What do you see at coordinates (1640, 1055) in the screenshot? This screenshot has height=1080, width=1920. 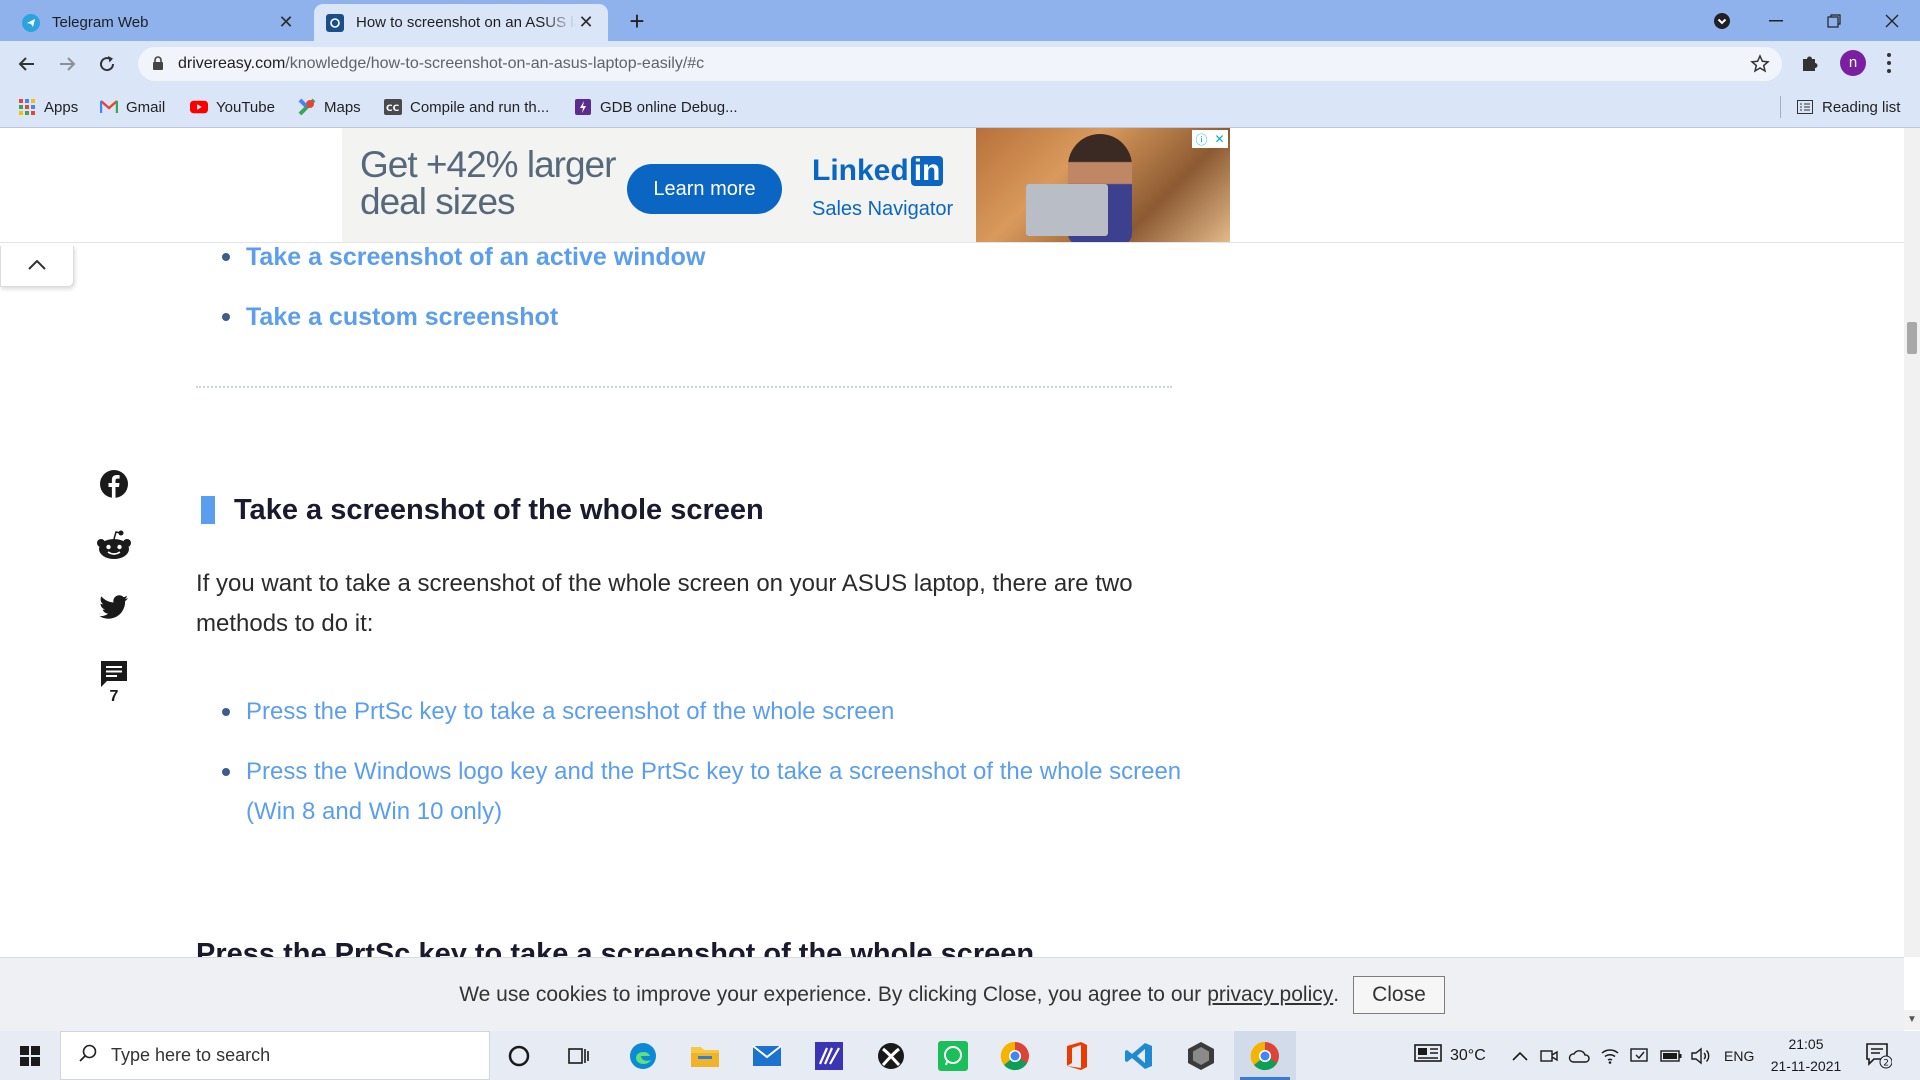 I see `usb-device-icon` at bounding box center [1640, 1055].